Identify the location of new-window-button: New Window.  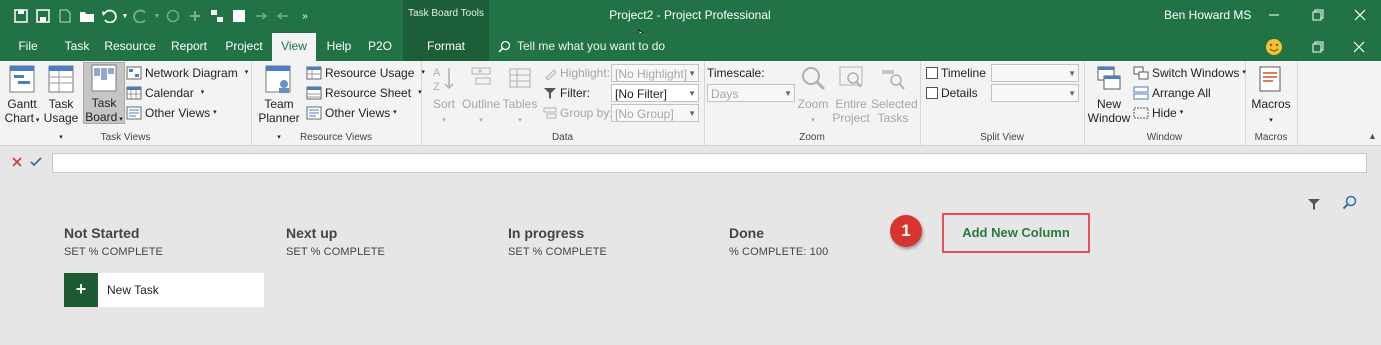
(1109, 94).